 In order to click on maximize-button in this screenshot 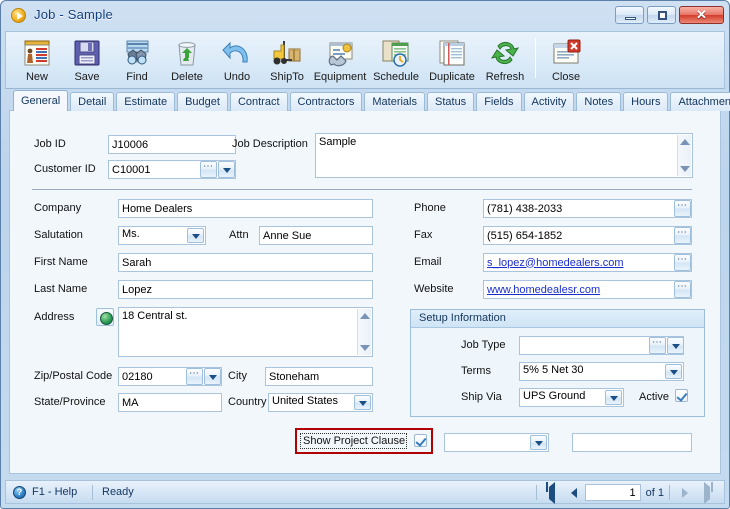, I will do `click(661, 15)`.